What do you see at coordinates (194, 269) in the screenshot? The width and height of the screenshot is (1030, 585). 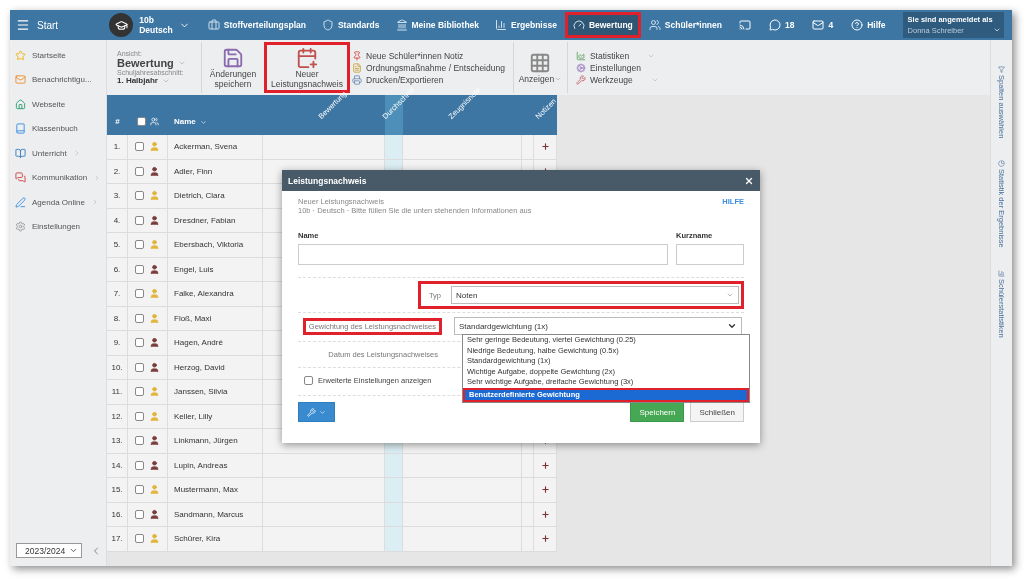 I see `student-name: Engel, Luis` at bounding box center [194, 269].